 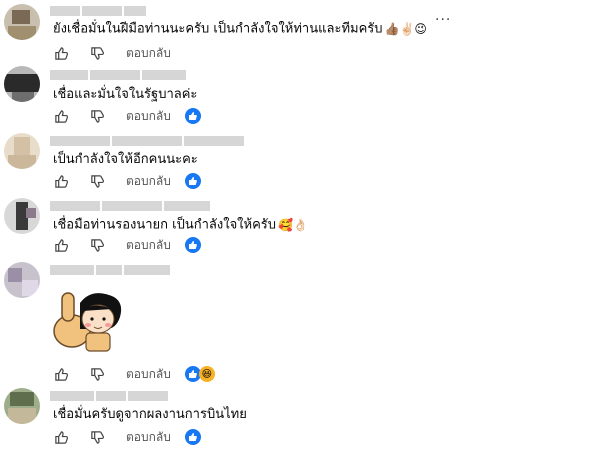 I want to click on more-options-button: ···, so click(x=443, y=20).